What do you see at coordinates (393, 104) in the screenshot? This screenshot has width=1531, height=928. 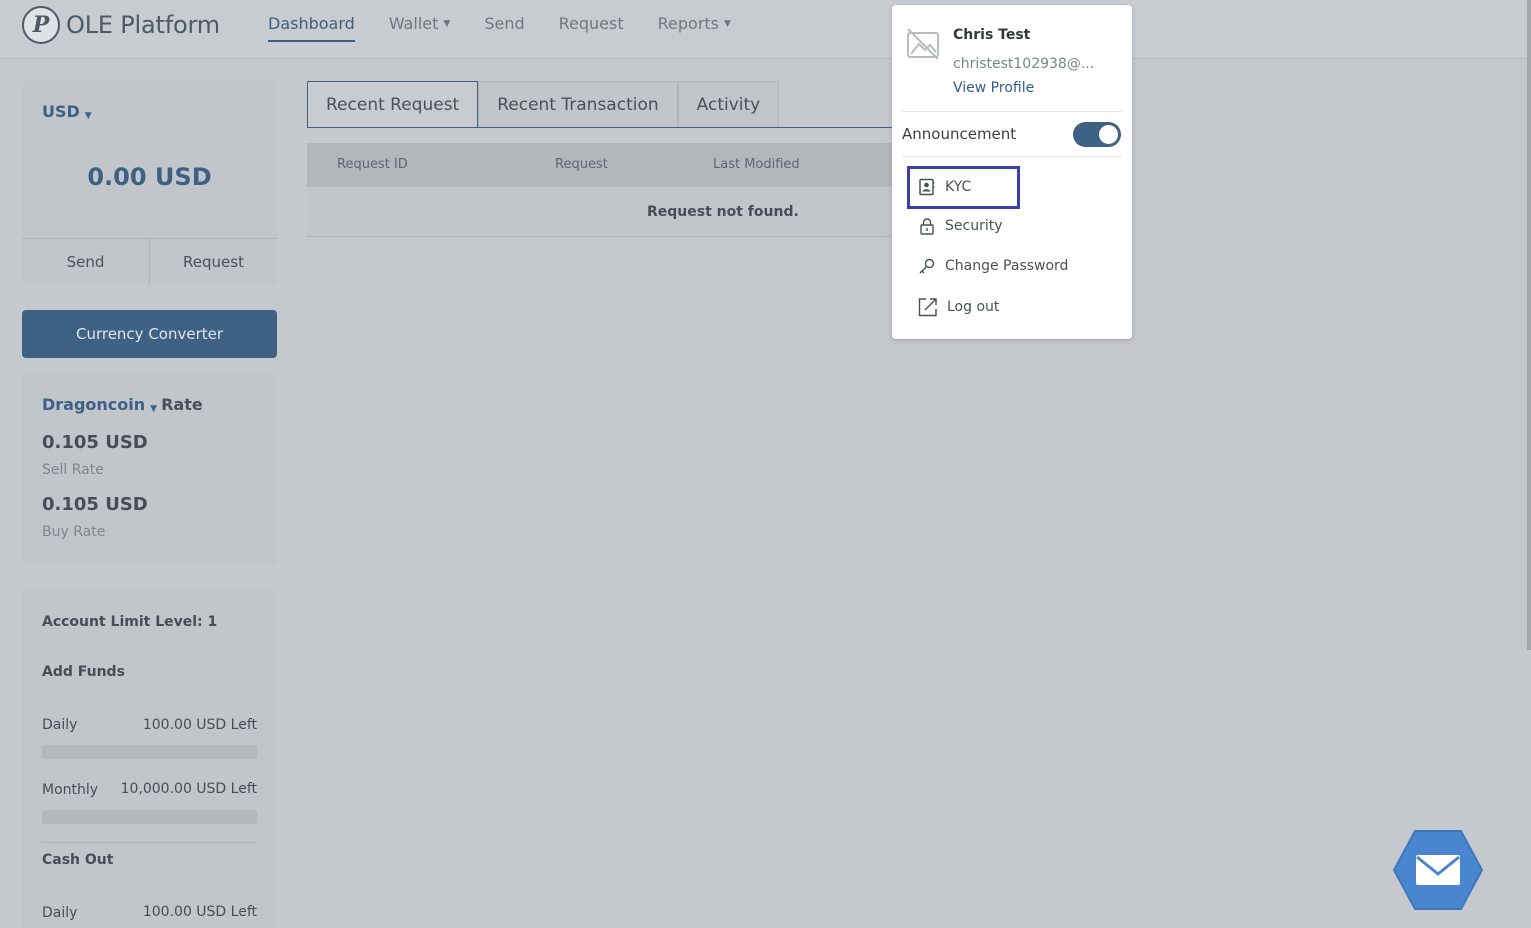 I see `tab-recent-request: Recent Request` at bounding box center [393, 104].